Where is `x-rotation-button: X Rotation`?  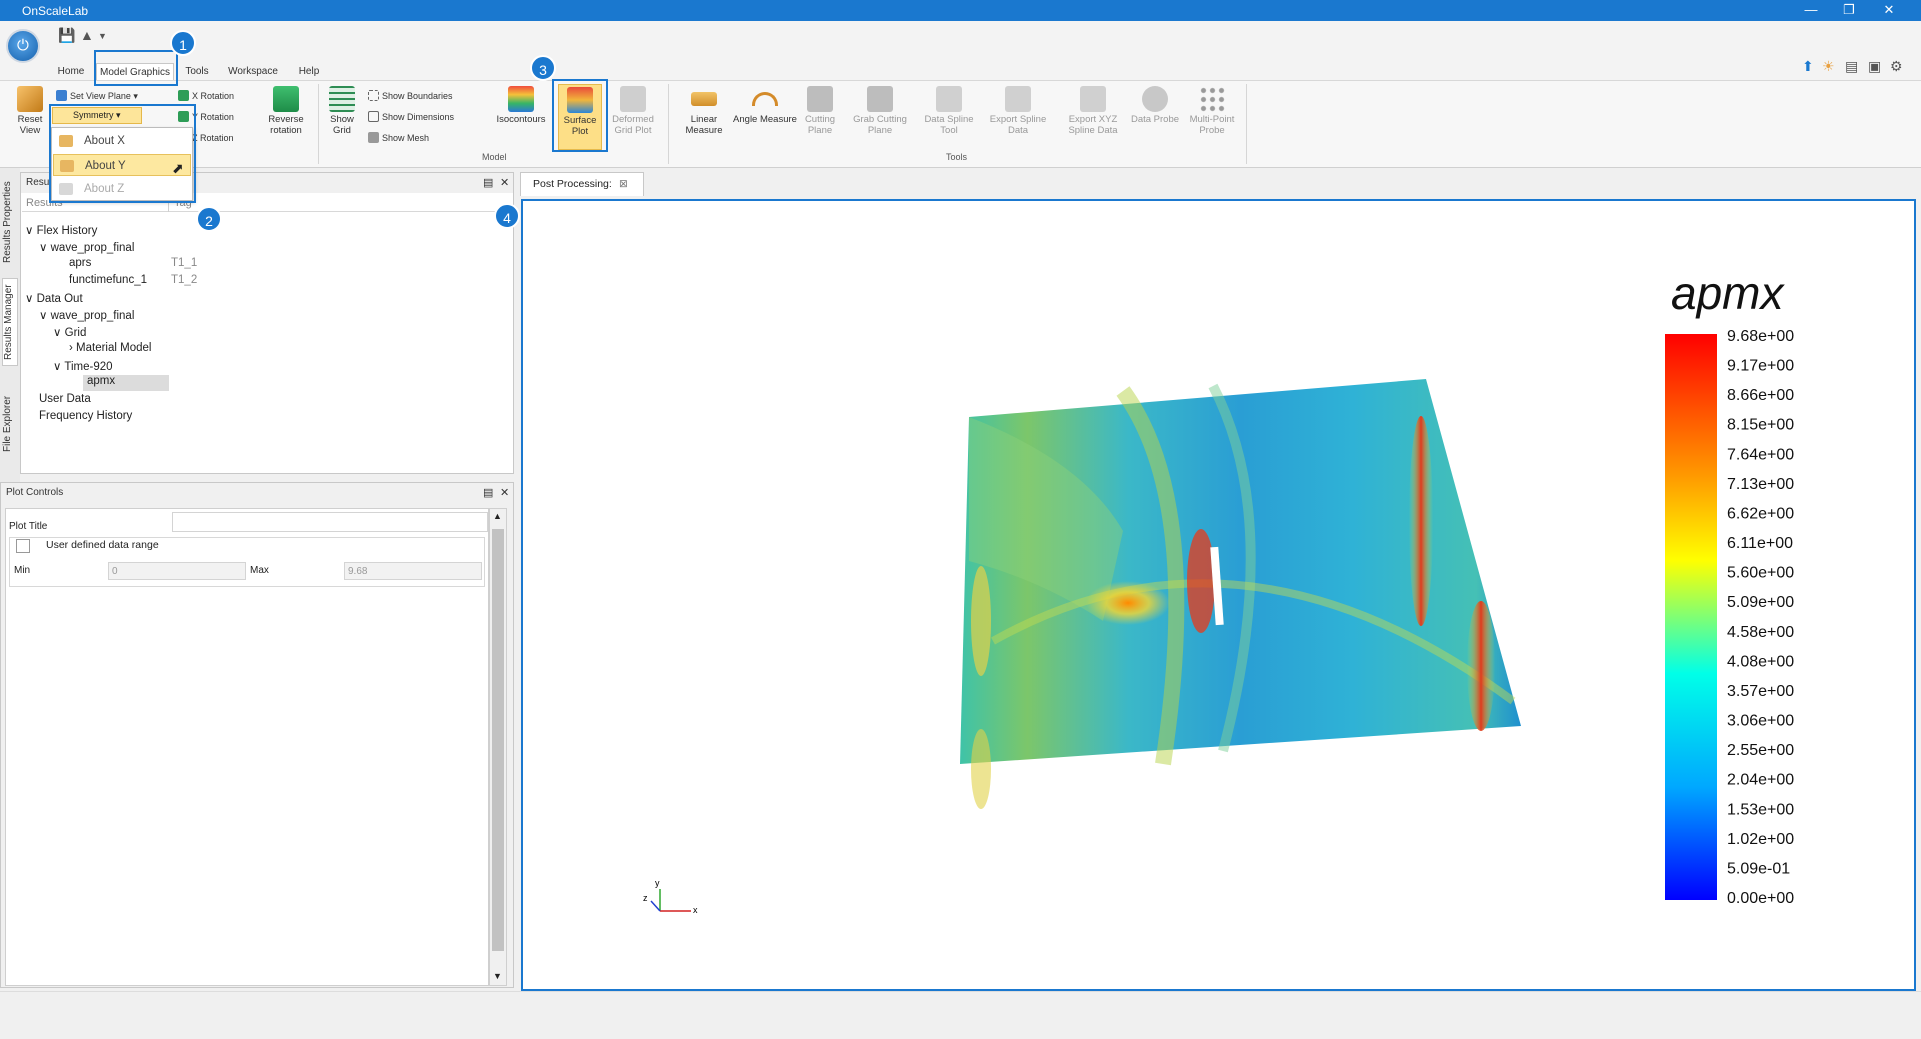
x-rotation-button: X Rotation is located at coordinates (206, 95).